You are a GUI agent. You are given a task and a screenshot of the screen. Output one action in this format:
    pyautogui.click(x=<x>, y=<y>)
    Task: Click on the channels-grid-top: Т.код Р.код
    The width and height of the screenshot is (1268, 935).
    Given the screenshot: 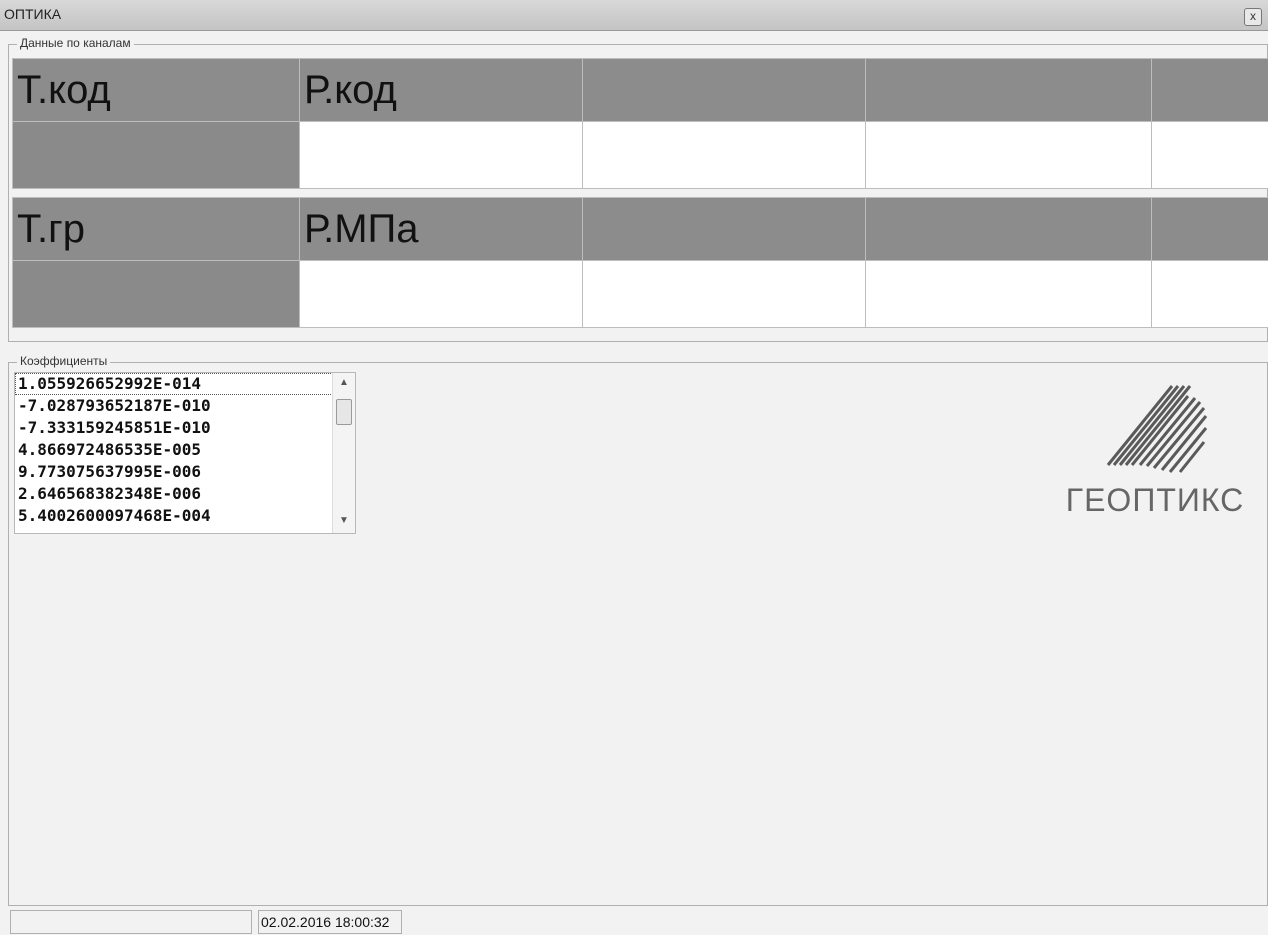 What is the action you would take?
    pyautogui.click(x=640, y=123)
    